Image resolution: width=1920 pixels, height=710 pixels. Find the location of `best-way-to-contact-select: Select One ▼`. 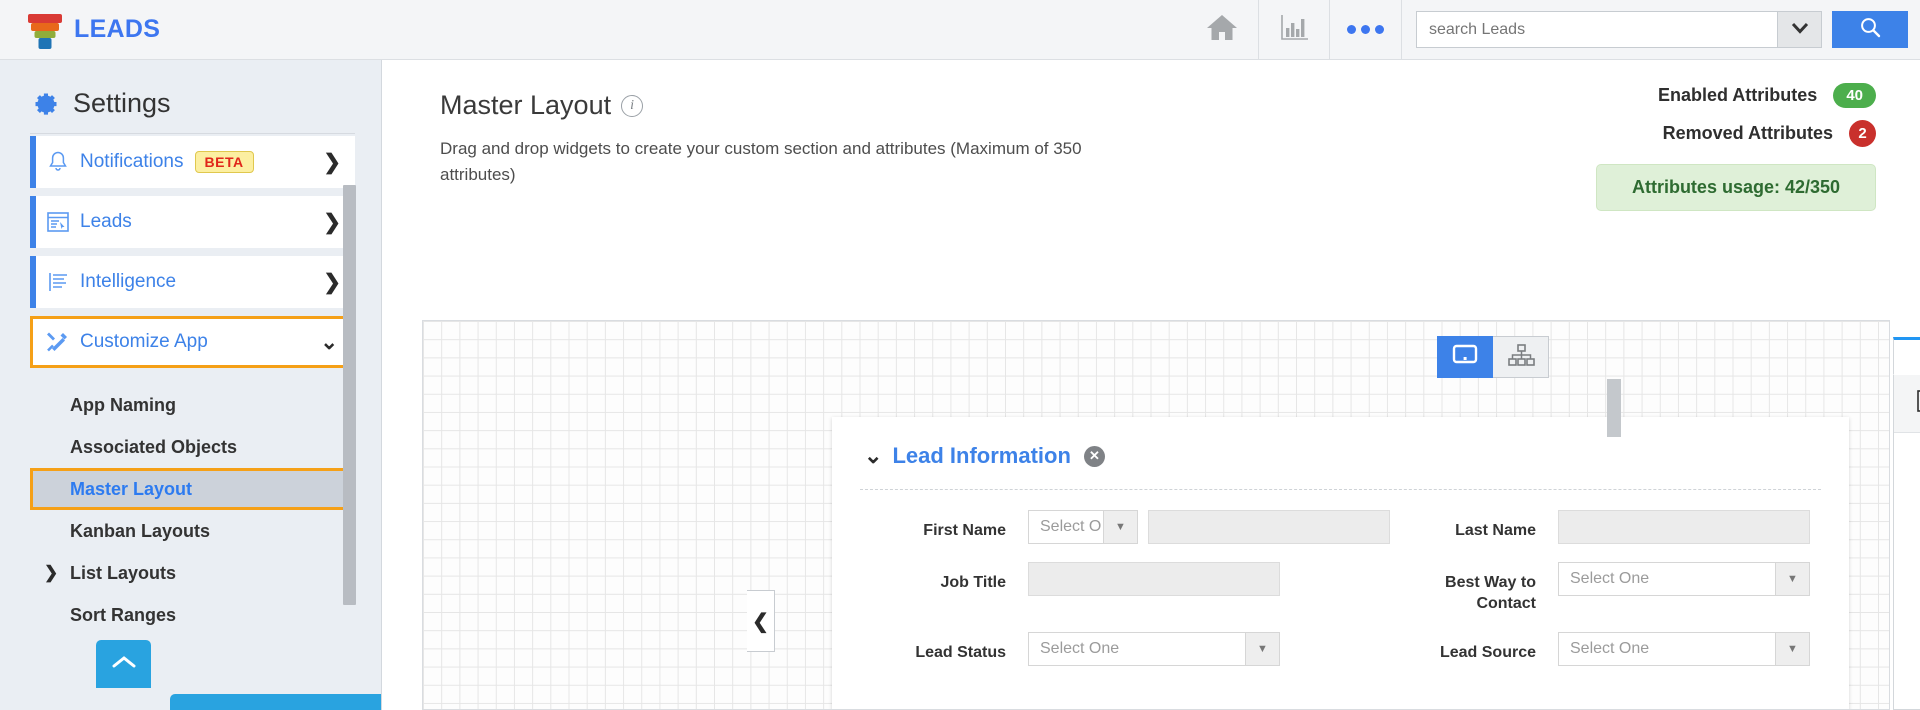

best-way-to-contact-select: Select One ▼ is located at coordinates (1684, 579).